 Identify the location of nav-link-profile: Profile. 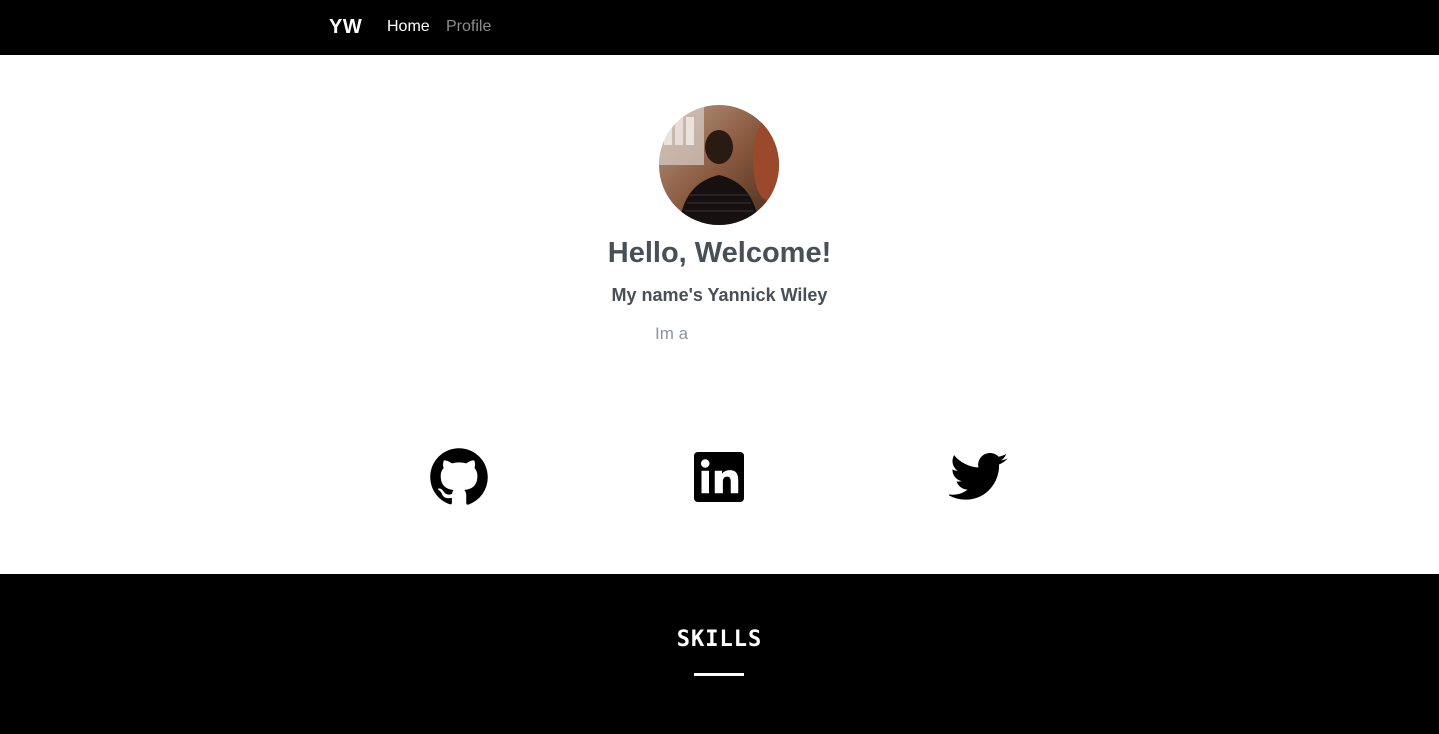
(468, 27).